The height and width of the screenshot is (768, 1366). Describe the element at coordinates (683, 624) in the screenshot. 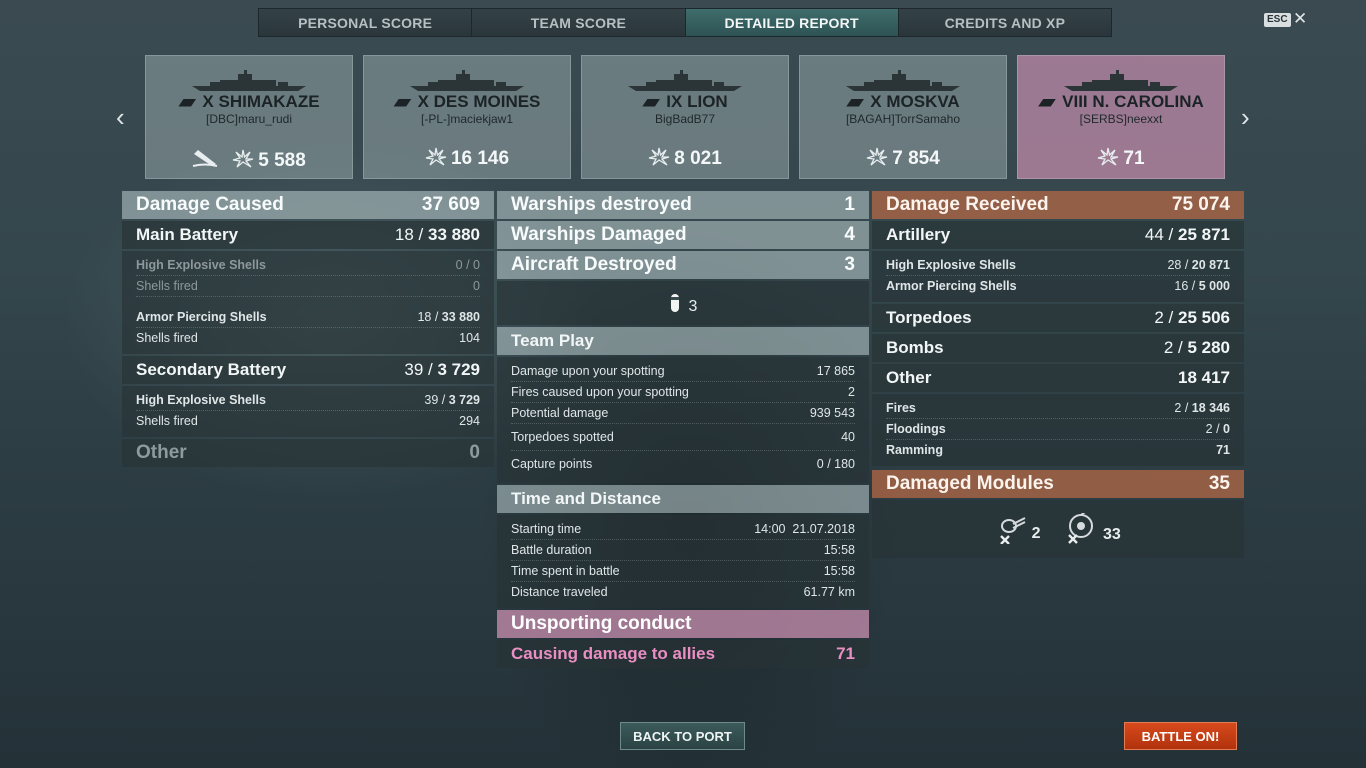

I see `unsporting-conduct-header: Unsporting conduct` at that location.